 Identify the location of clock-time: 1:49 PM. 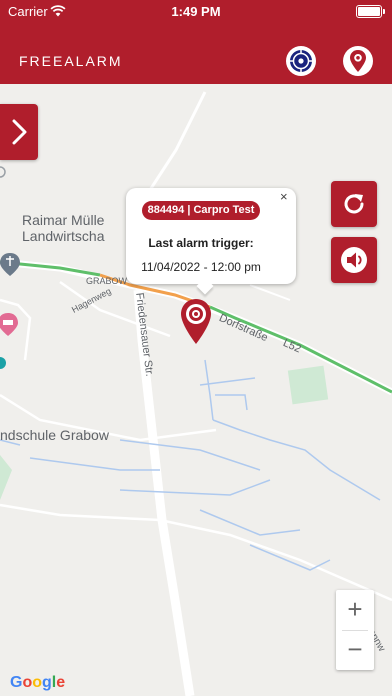
(196, 11).